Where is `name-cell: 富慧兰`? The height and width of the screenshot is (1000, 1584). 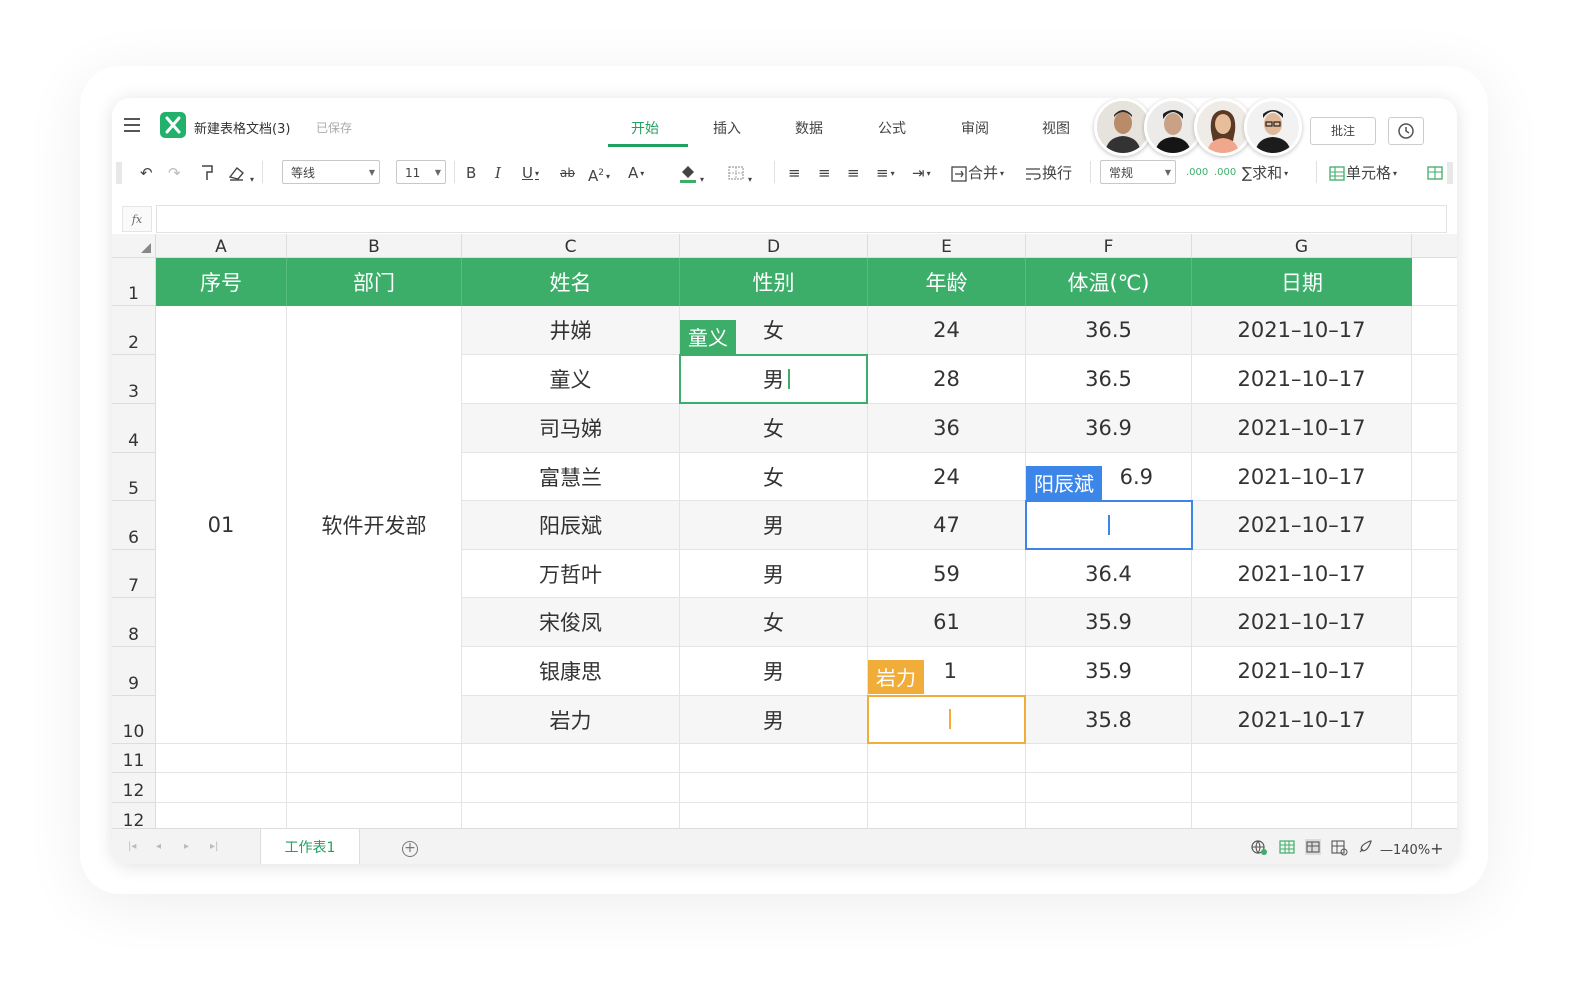 name-cell: 富慧兰 is located at coordinates (571, 477).